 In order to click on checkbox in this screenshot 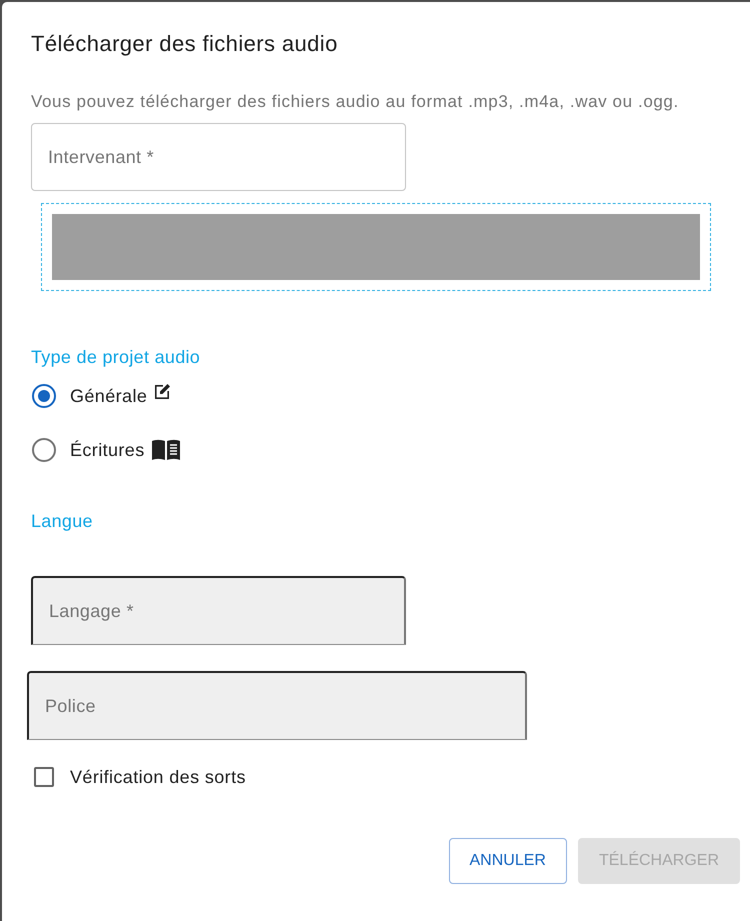, I will do `click(44, 777)`.